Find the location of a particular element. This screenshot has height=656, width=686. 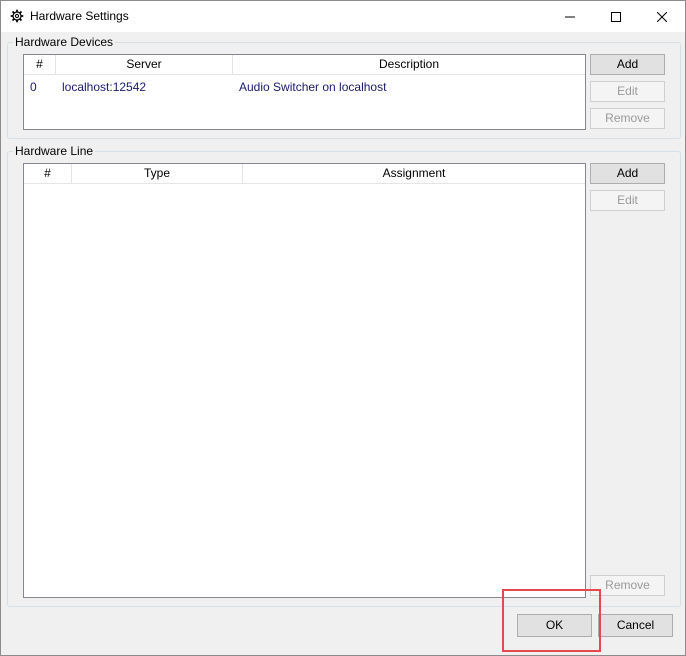

close-icon is located at coordinates (662, 16).